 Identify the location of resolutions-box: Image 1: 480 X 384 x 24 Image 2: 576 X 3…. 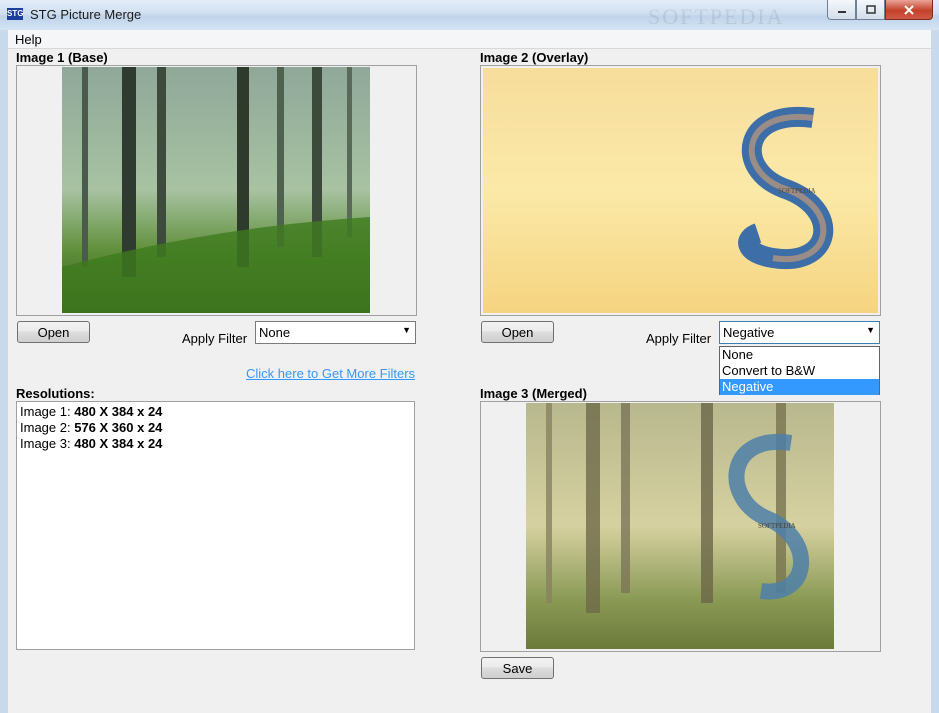
(215, 525).